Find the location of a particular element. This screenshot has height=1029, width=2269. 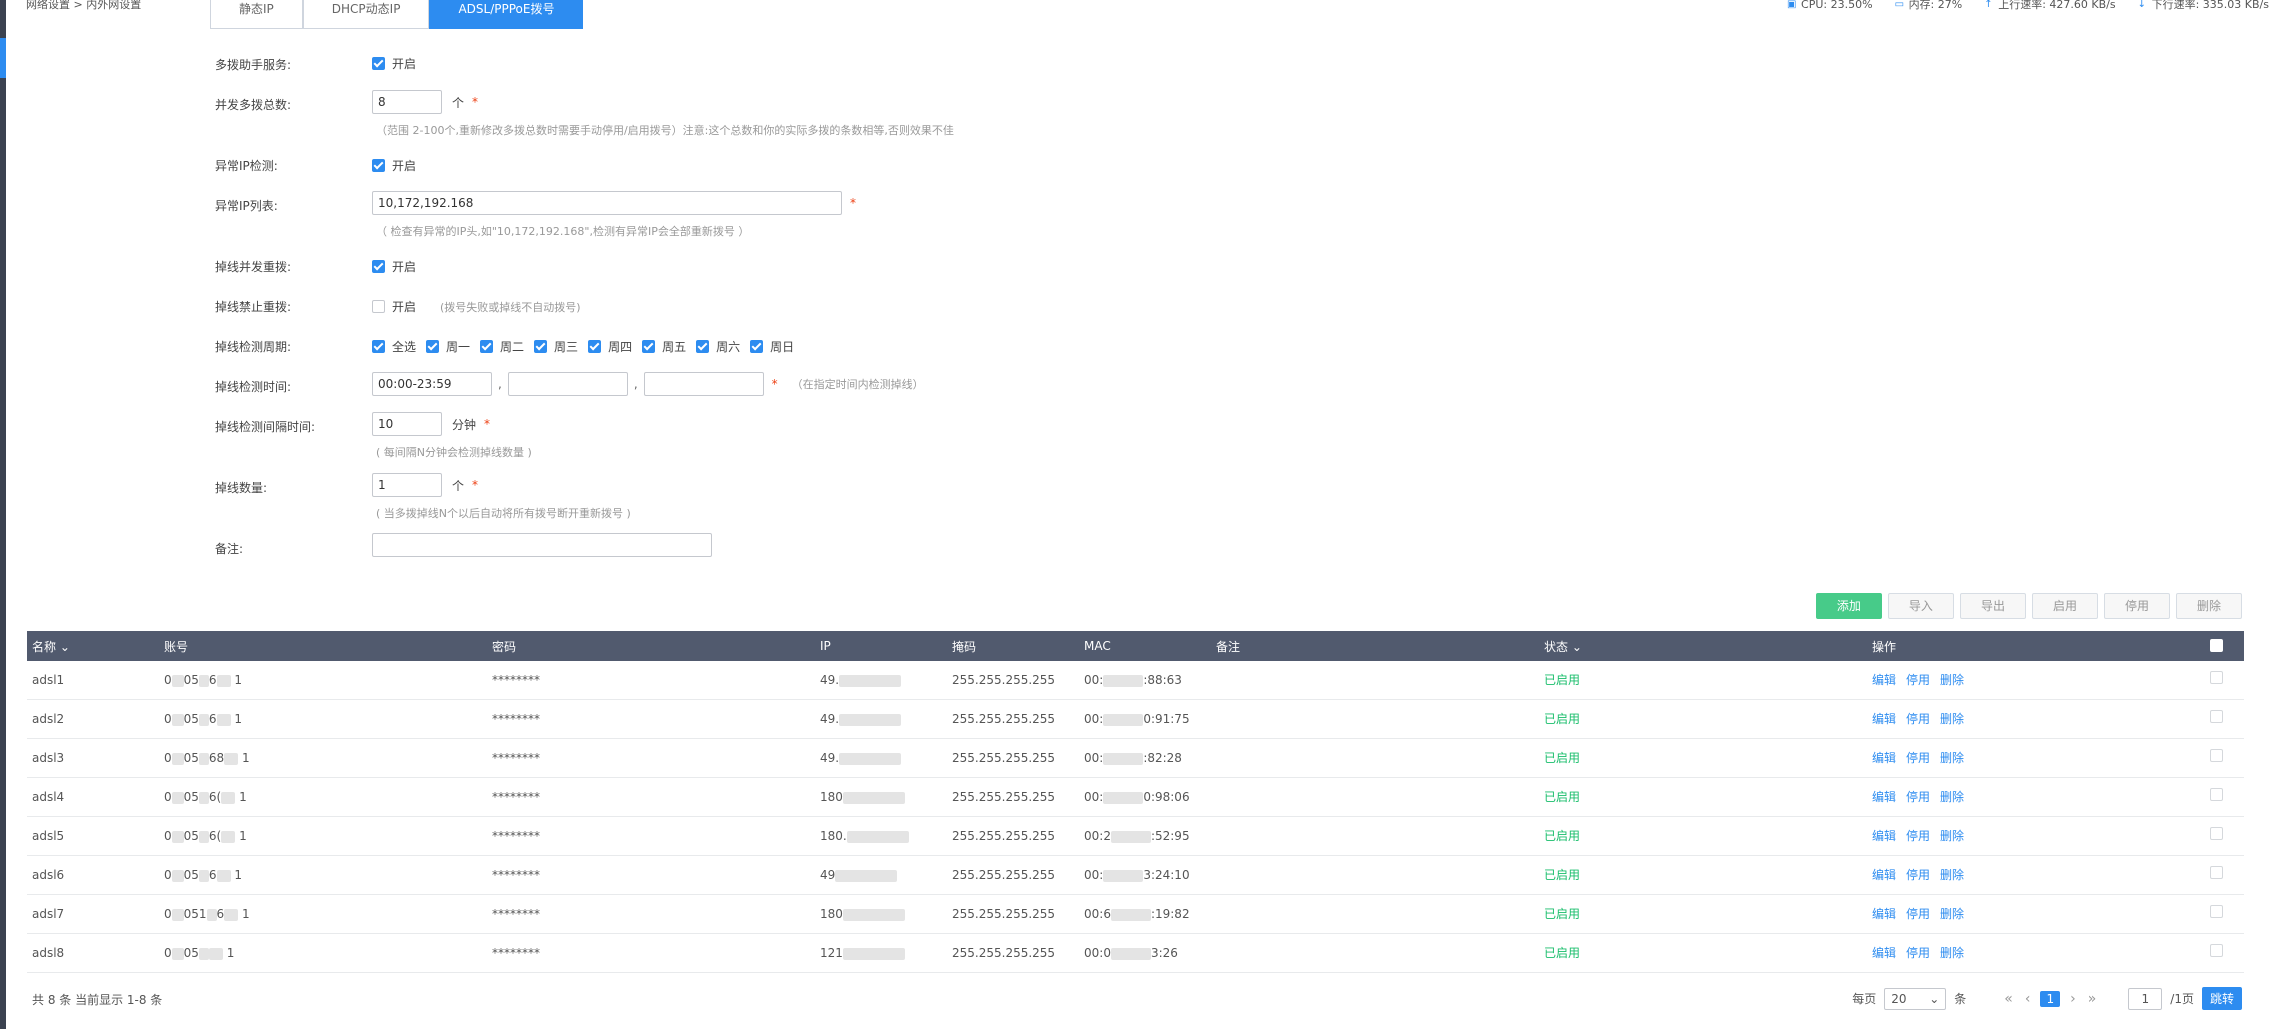

import-button: 导入 is located at coordinates (1920, 606).